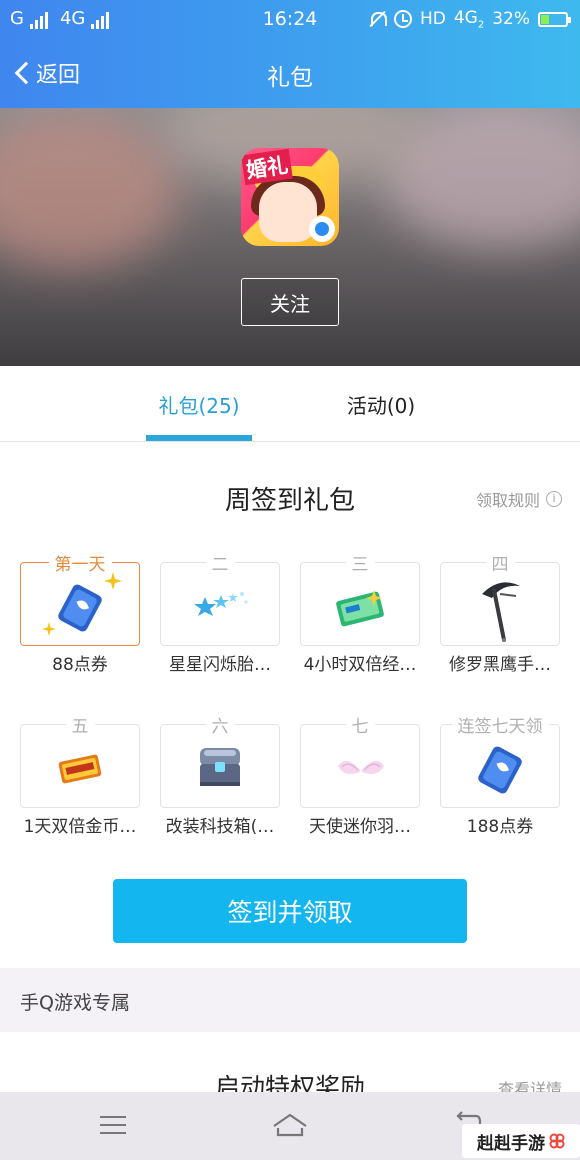 This screenshot has height=1160, width=580. I want to click on active-tab-indicator, so click(199, 438).